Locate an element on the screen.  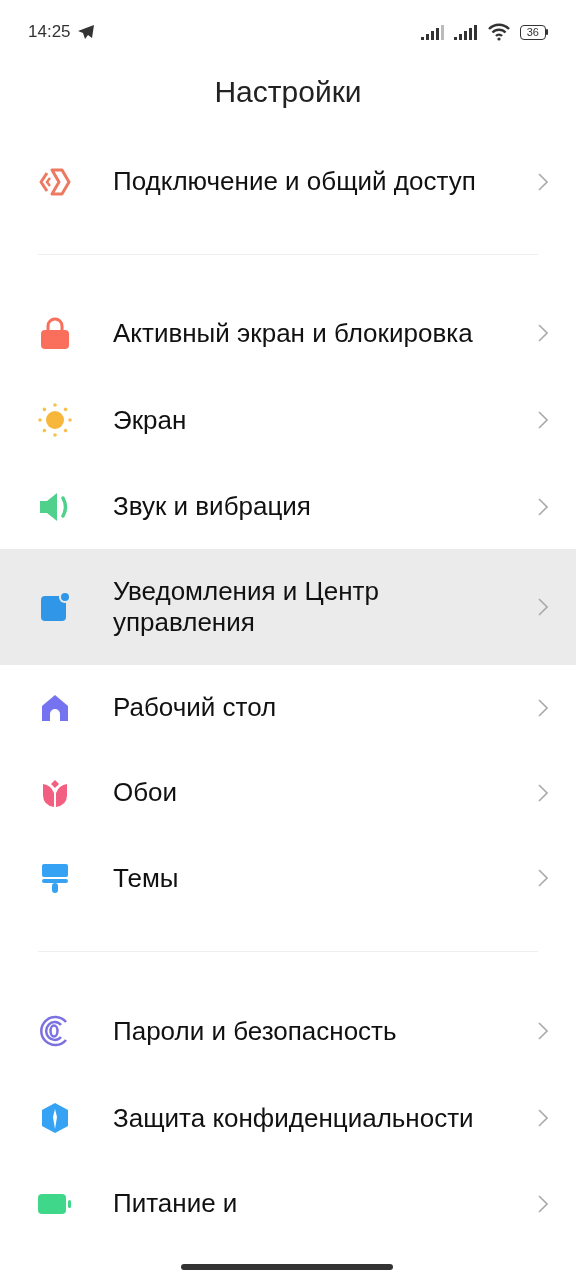
home-indicator is located at coordinates (287, 1267).